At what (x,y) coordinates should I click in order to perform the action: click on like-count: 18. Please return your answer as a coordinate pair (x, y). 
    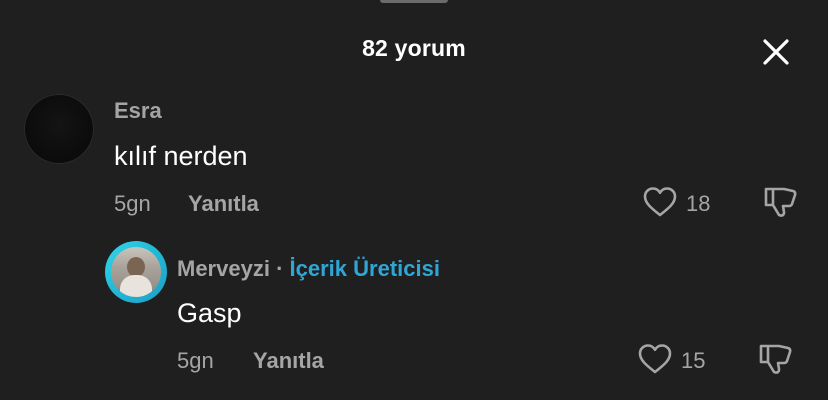
    Looking at the image, I should click on (698, 203).